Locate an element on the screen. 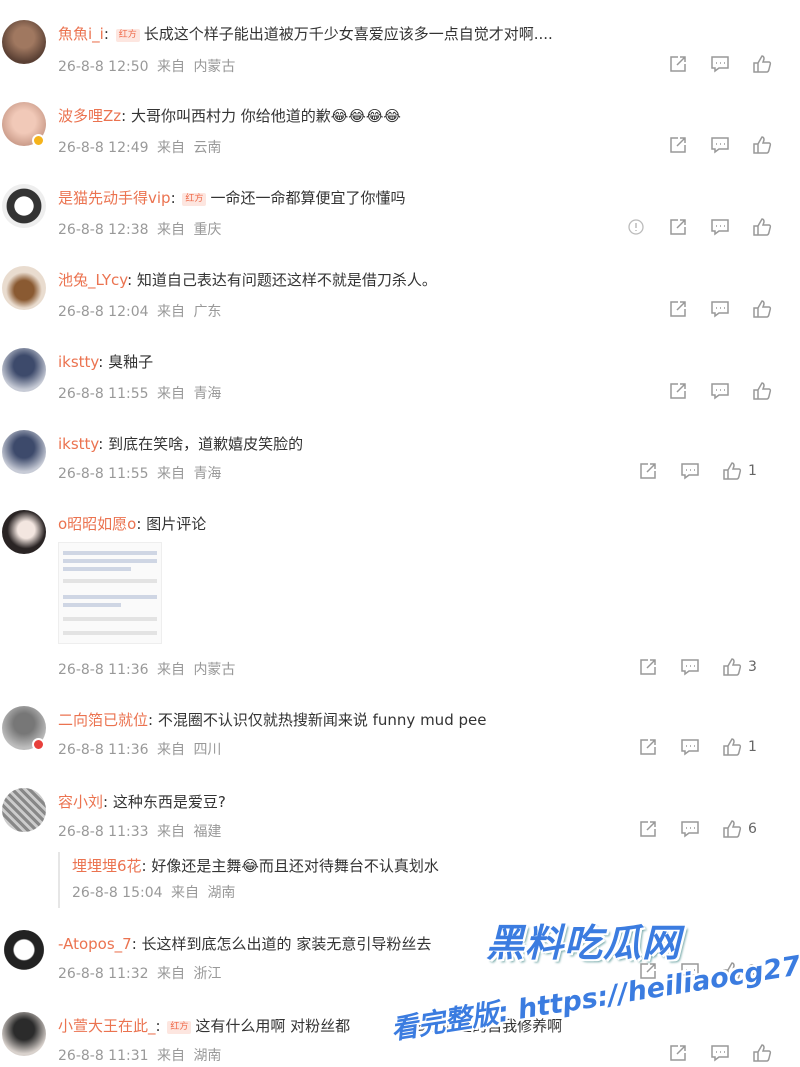 Image resolution: width=800 pixels, height=1067 pixels. comment-meta: 26-8-8 11:33 来自 福建 is located at coordinates (140, 832).